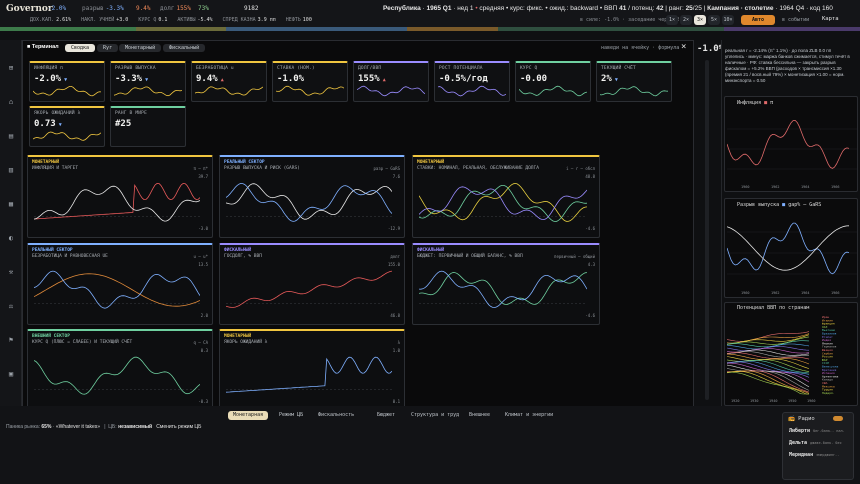 The height and width of the screenshot is (484, 860). Describe the element at coordinates (707, 230) in the screenshot. I see `rate-gauge-track` at that location.